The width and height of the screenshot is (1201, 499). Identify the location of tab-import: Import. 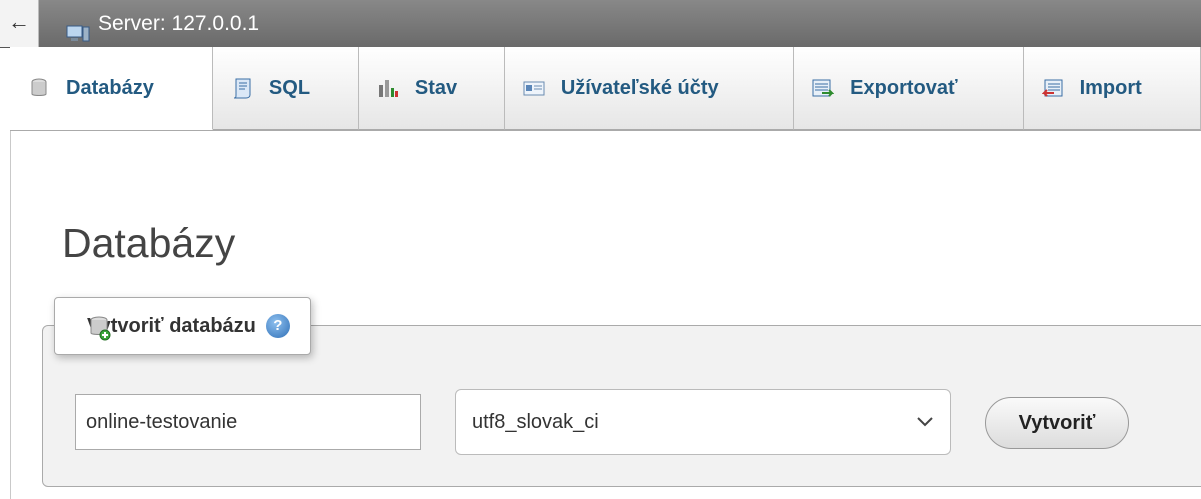
(1112, 88).